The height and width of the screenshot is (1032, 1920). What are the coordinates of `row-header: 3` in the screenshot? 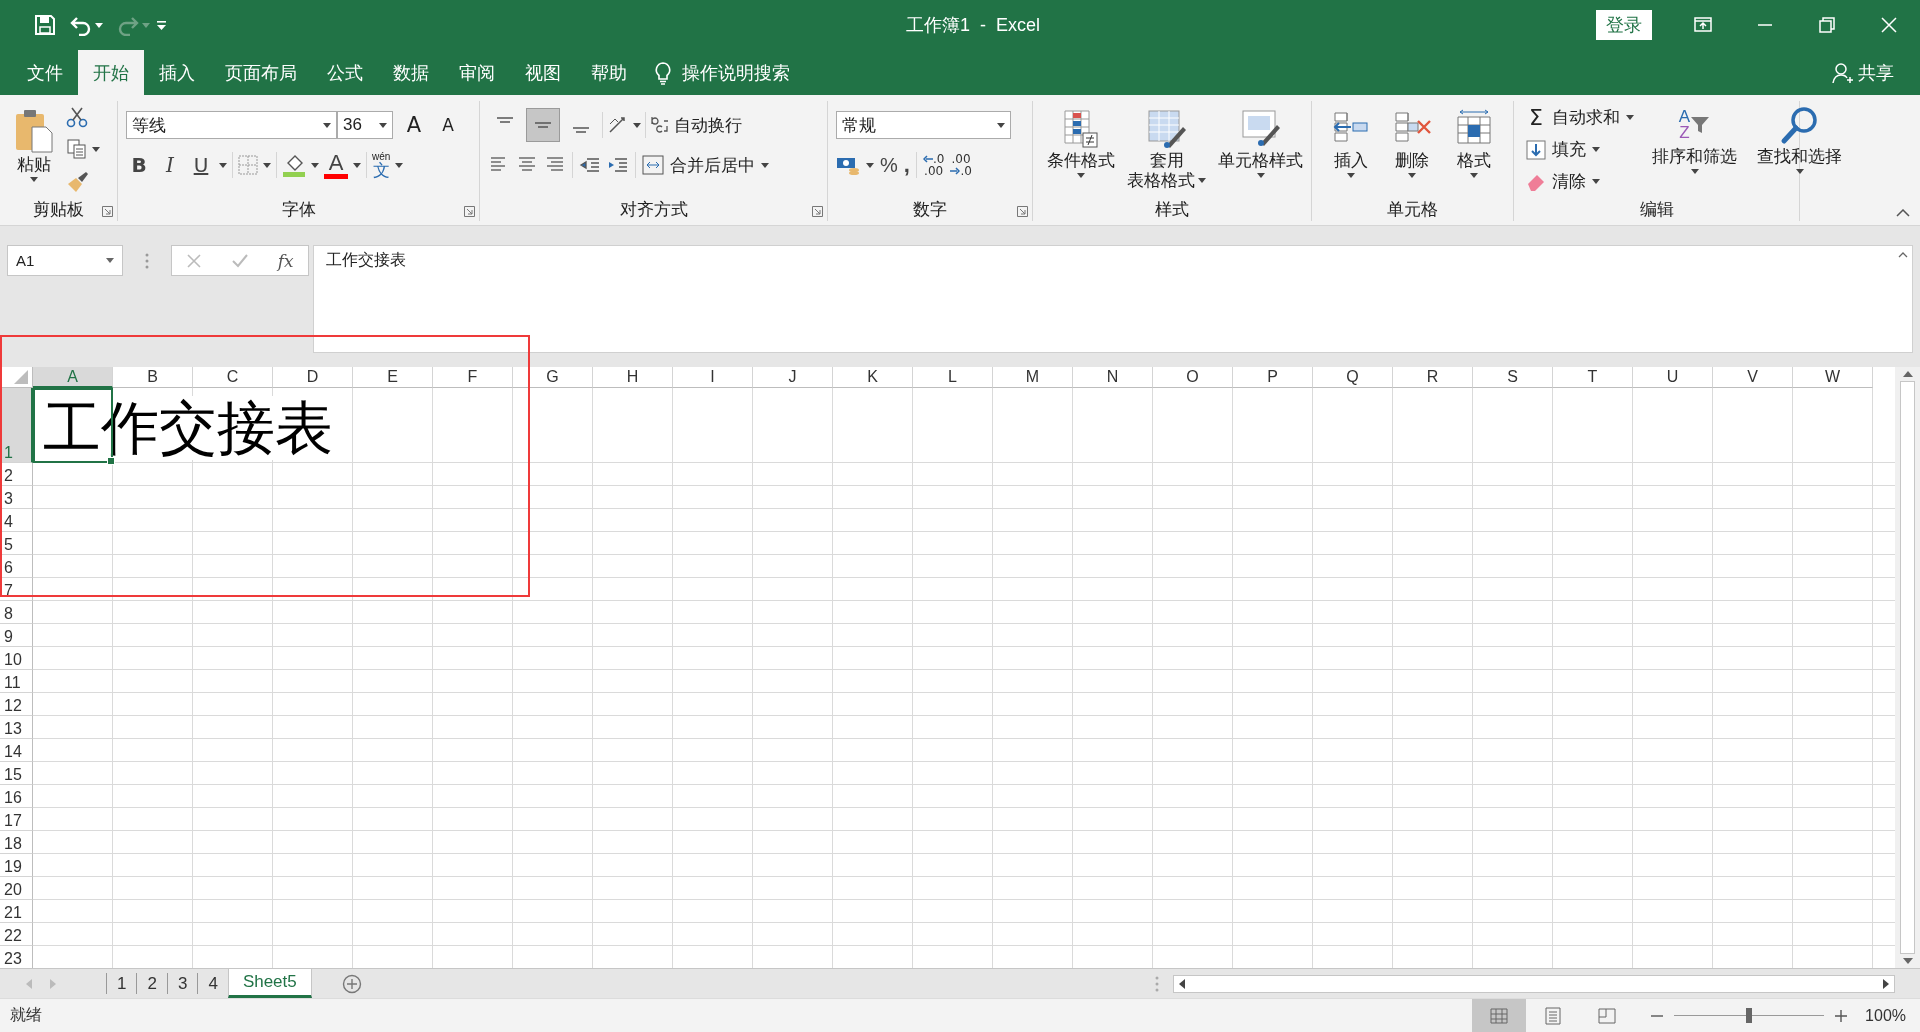 It's located at (16, 497).